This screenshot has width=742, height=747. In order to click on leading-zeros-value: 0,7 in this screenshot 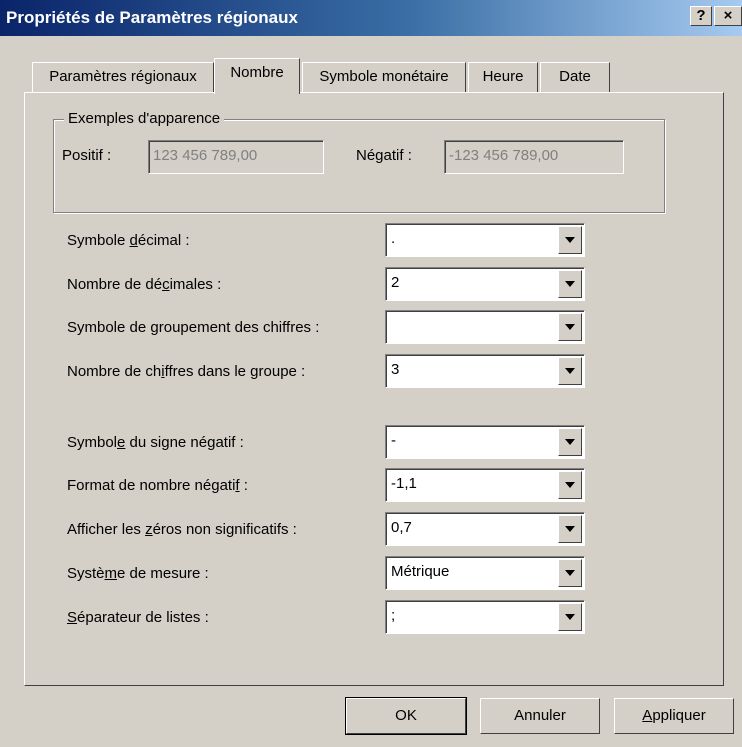, I will do `click(401, 527)`.